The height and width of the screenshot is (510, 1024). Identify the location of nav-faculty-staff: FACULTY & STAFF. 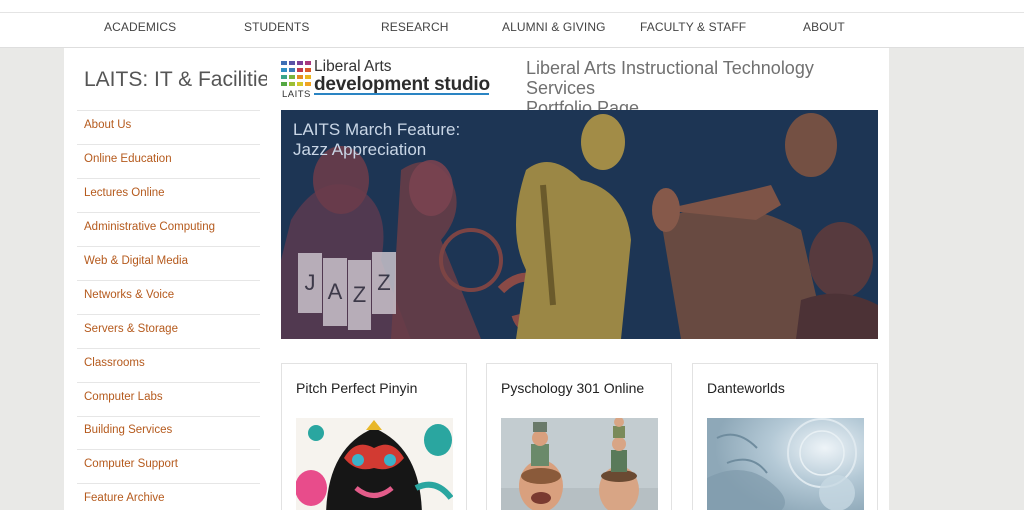
(693, 27).